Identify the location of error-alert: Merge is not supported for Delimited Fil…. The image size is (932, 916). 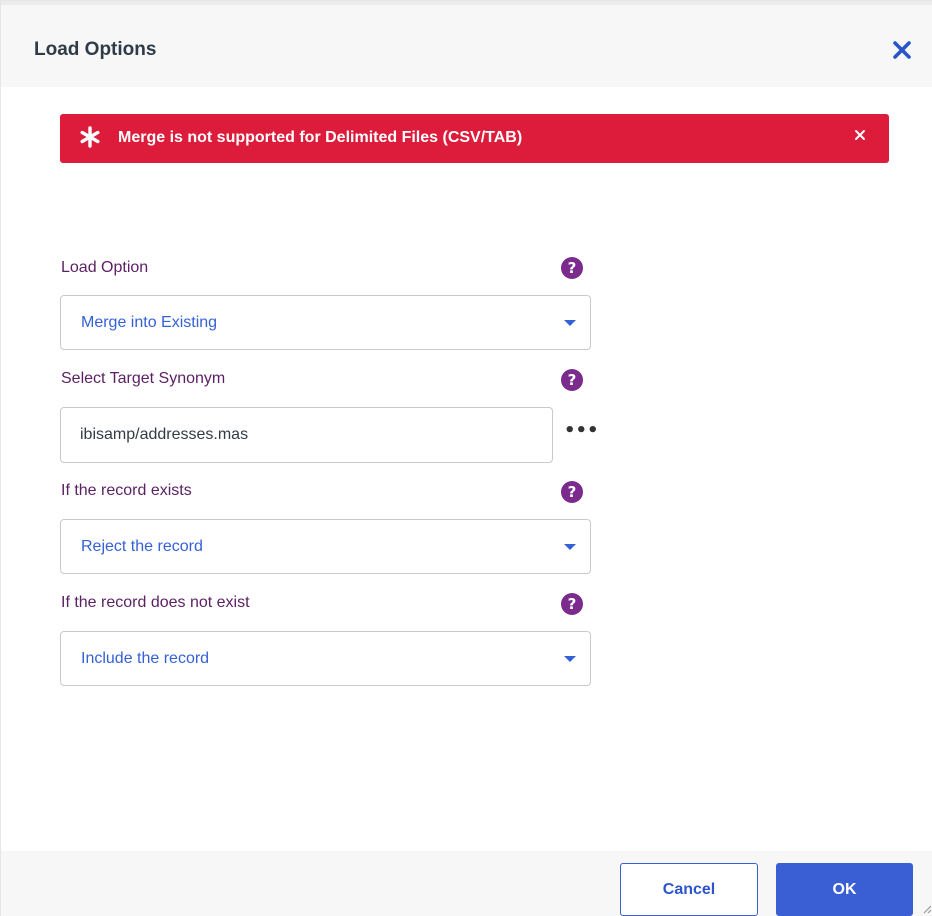
(474, 138).